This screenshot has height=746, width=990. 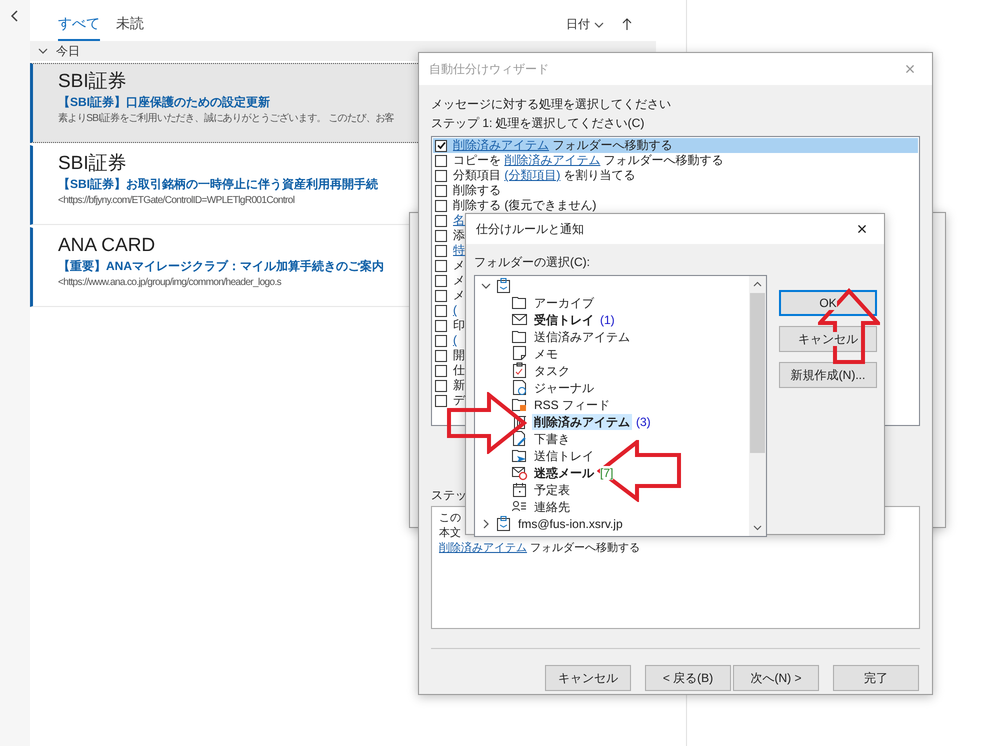 I want to click on folder-item: 削除済みアイテム, so click(x=582, y=422).